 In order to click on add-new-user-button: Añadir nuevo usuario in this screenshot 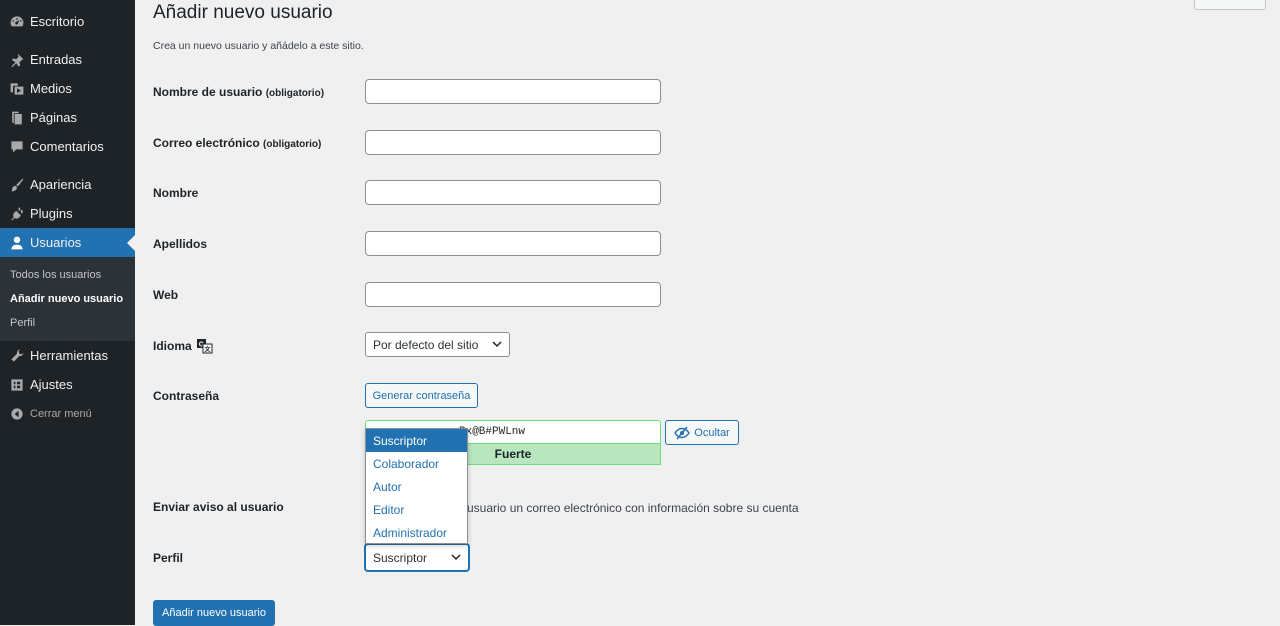, I will do `click(214, 613)`.